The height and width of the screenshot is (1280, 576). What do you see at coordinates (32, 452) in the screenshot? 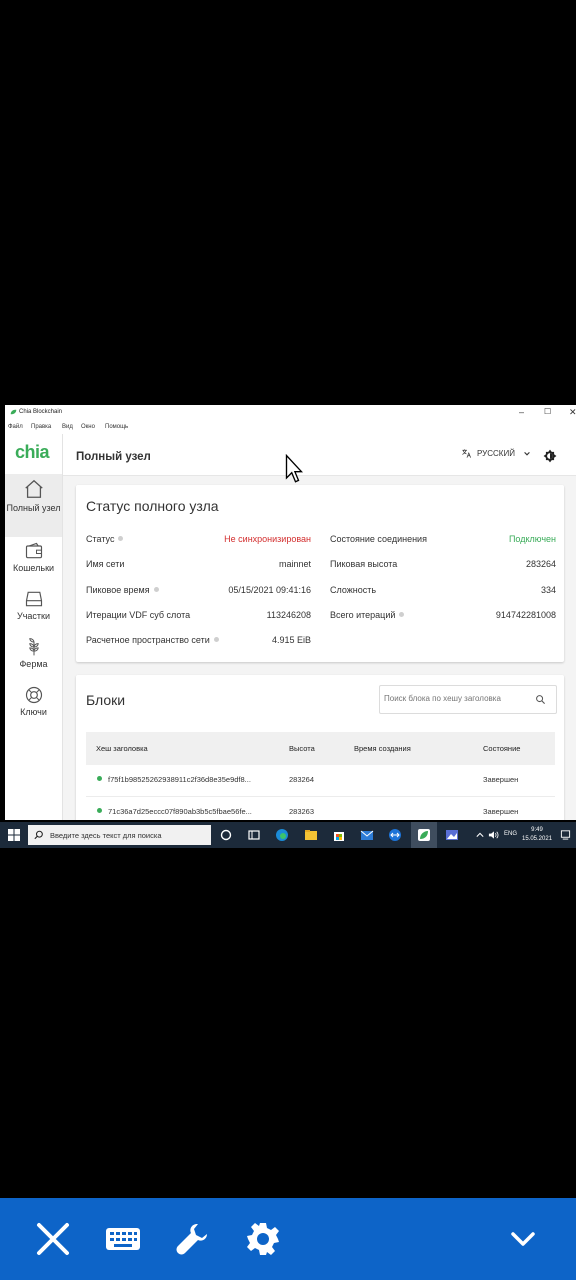
I see `chia-logo: chia` at bounding box center [32, 452].